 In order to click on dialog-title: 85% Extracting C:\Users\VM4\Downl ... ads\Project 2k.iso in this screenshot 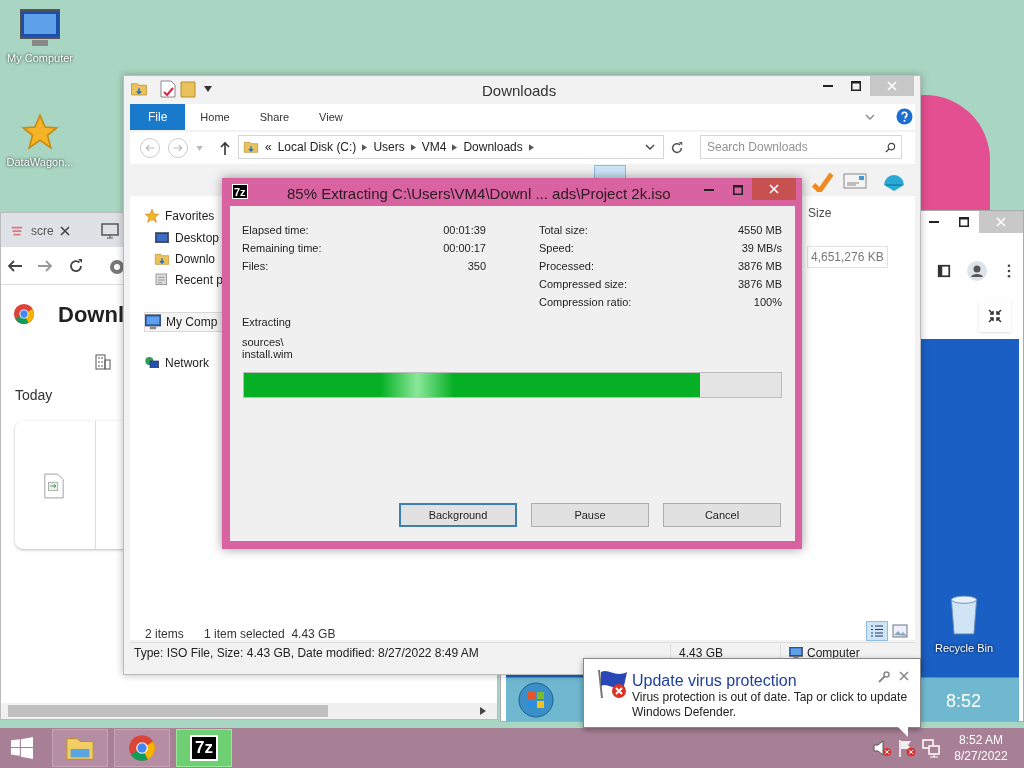, I will do `click(479, 194)`.